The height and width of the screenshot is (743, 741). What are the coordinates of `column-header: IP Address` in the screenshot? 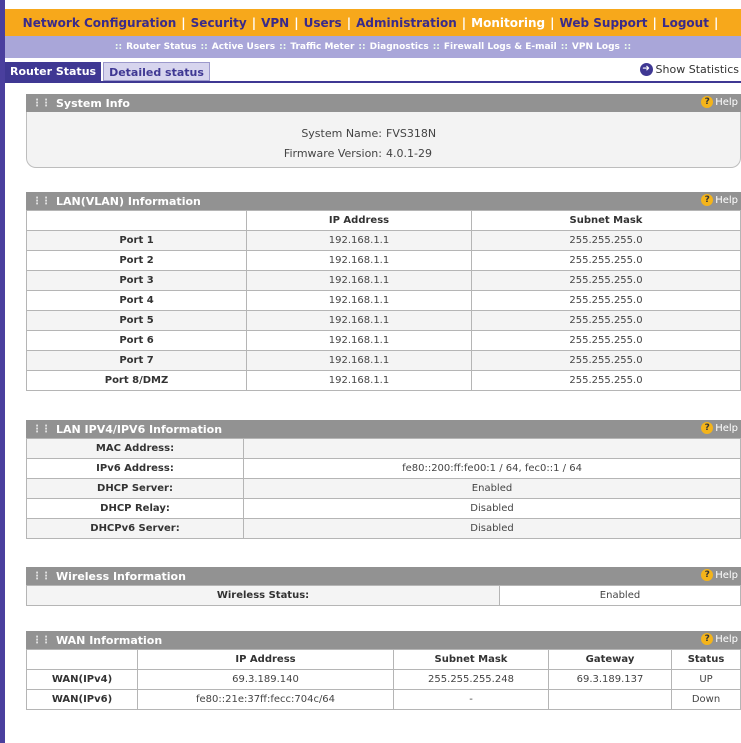 It's located at (265, 659).